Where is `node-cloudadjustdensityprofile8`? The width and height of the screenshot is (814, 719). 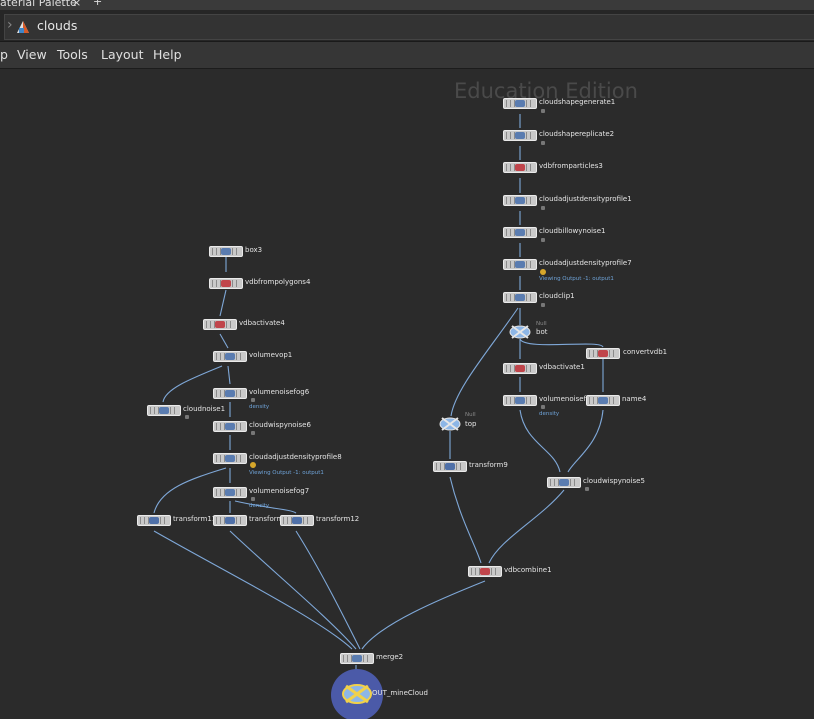 node-cloudadjustdensityprofile8 is located at coordinates (230, 458).